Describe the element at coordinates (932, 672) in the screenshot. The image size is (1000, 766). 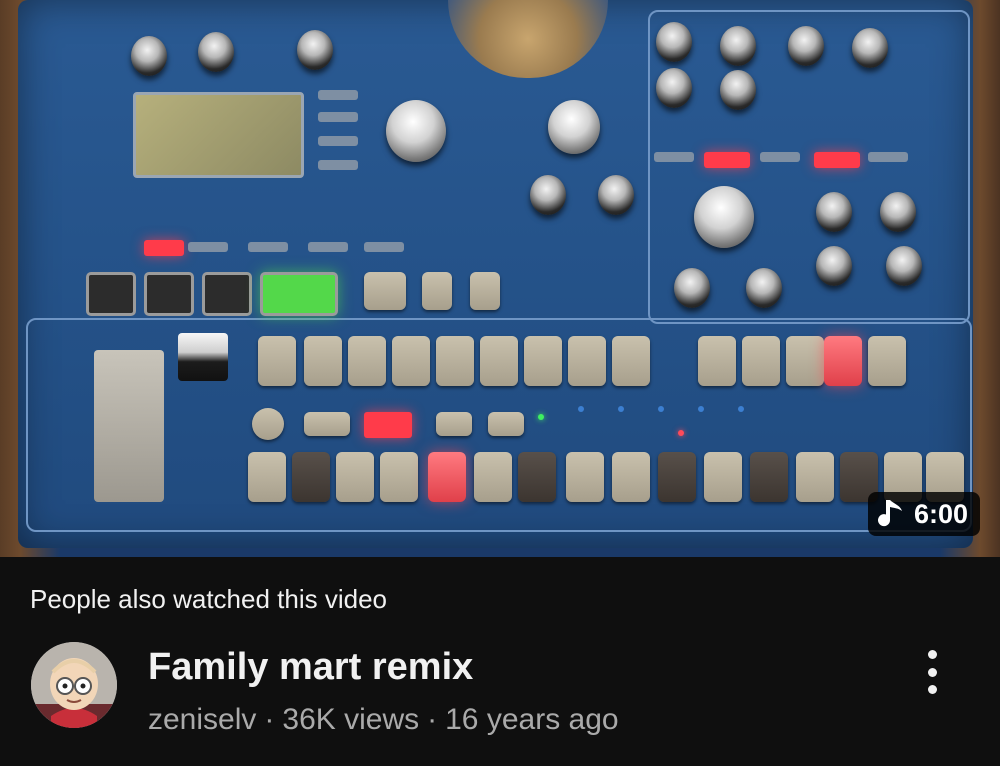
I see `more-vert-icon` at that location.